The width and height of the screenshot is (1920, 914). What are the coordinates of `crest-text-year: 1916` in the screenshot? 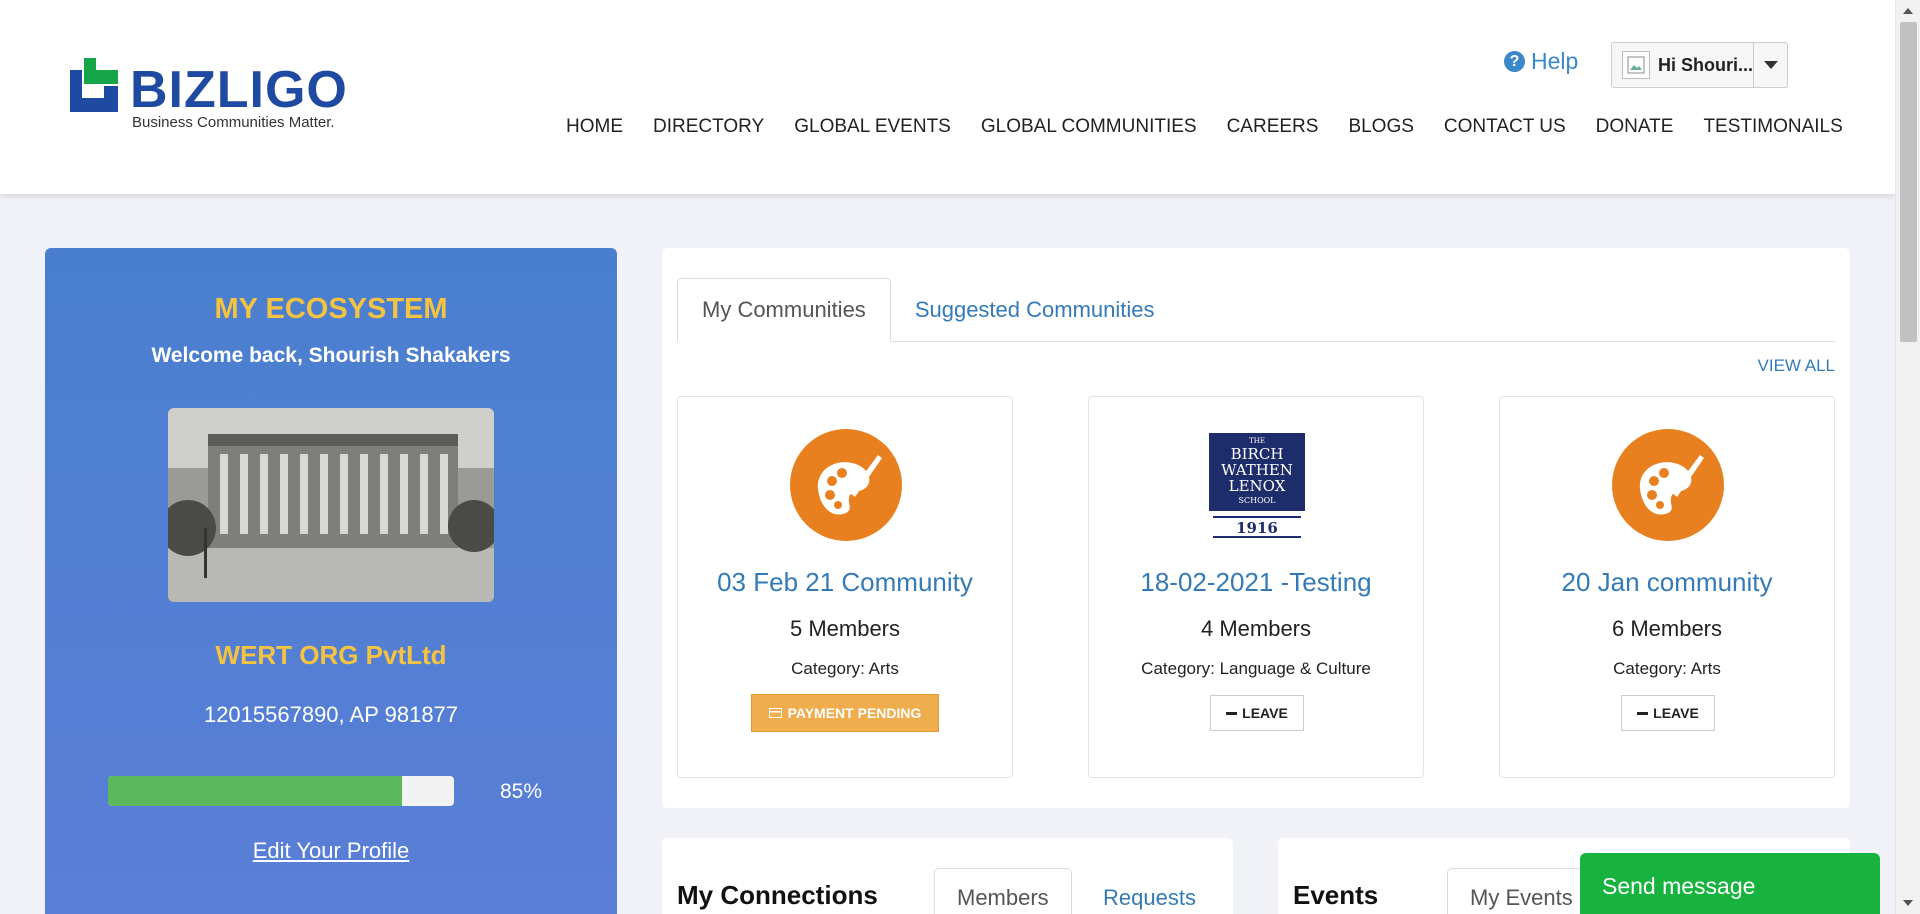 It's located at (1257, 528).